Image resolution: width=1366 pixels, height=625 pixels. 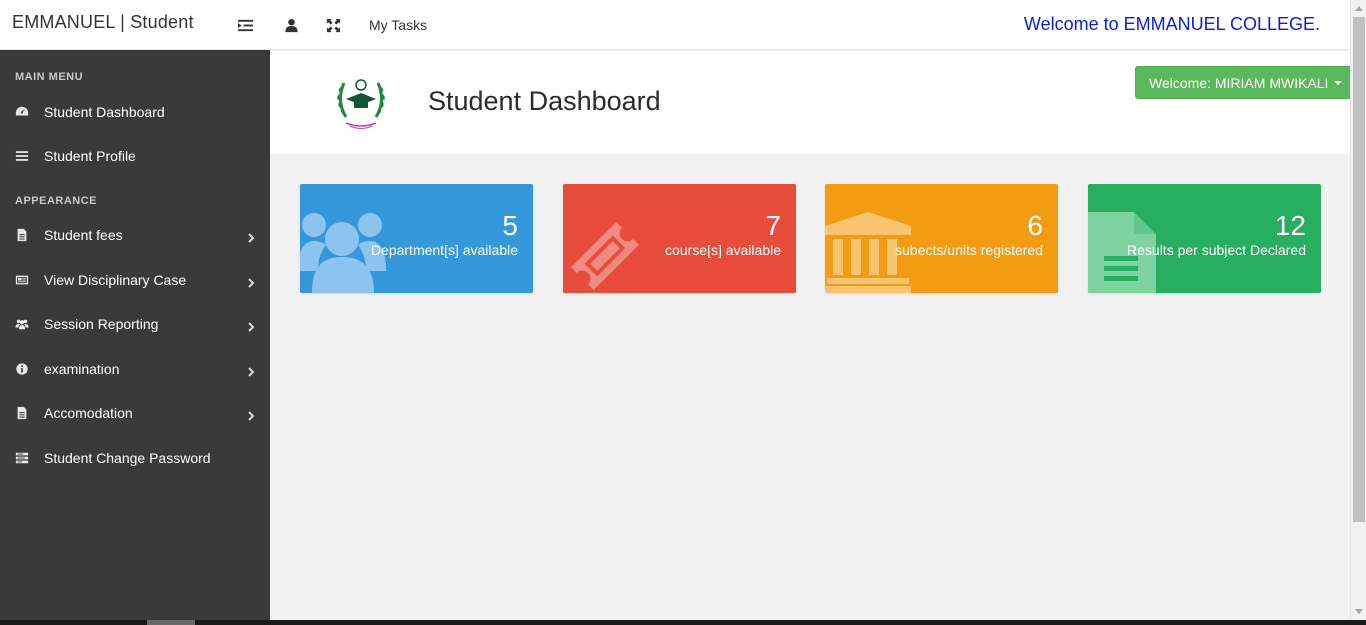 I want to click on caret-down-icon, so click(x=1338, y=82).